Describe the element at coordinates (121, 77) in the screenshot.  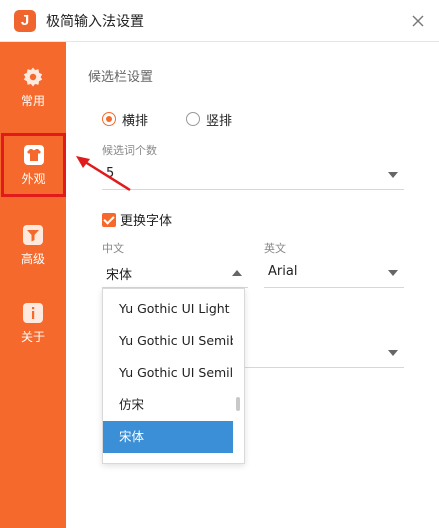
I see `section-title: 候选栏设置` at that location.